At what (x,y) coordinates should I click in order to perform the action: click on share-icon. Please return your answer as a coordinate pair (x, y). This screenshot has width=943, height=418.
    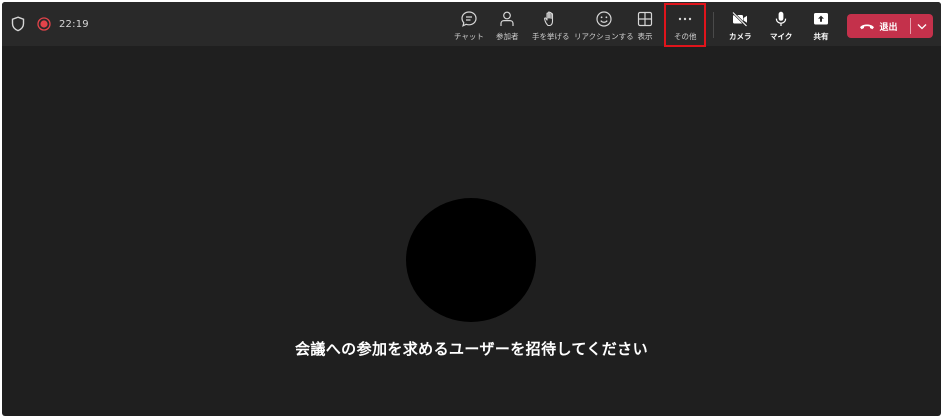
    Looking at the image, I should click on (821, 19).